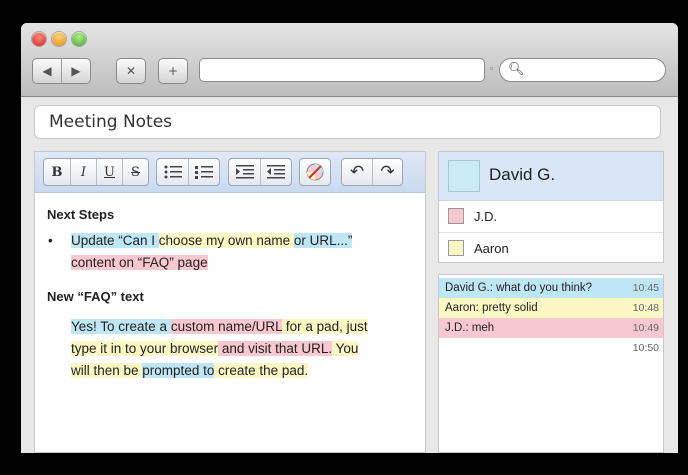 The height and width of the screenshot is (475, 688). I want to click on chat-message-text: J.D.: meh, so click(470, 328).